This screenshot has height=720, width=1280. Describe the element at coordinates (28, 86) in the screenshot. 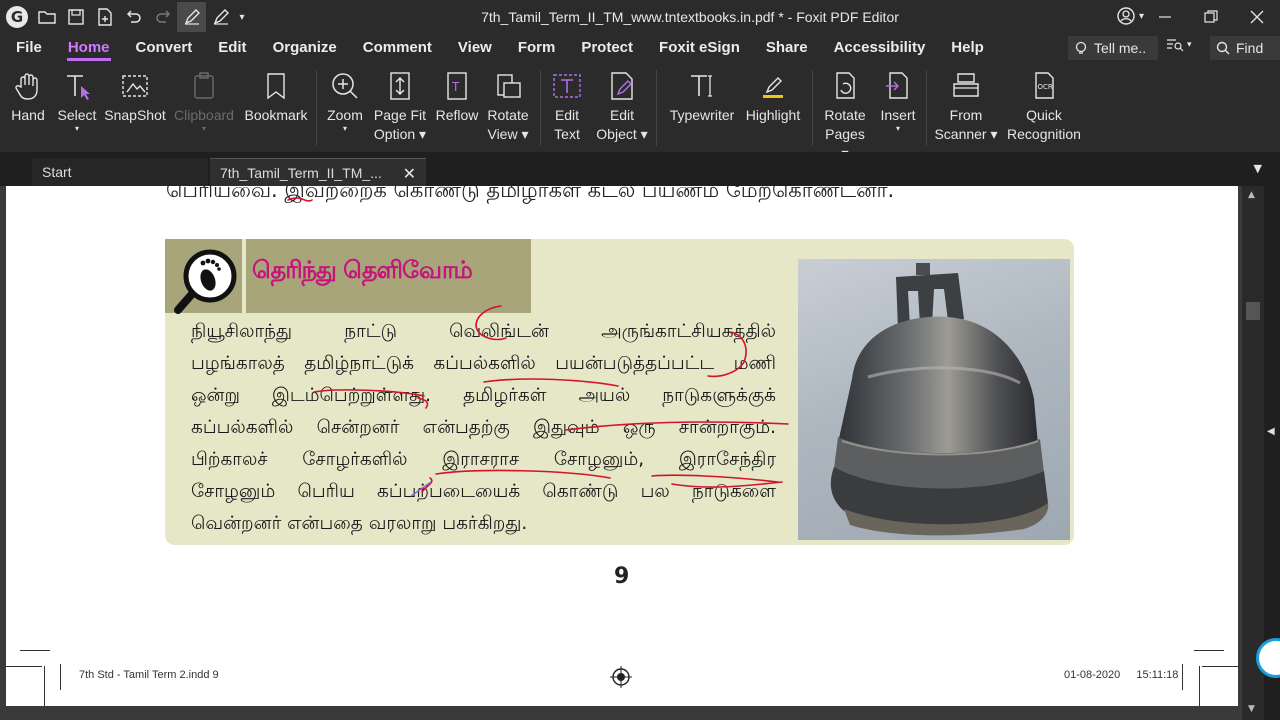

I see `hand-icon` at that location.